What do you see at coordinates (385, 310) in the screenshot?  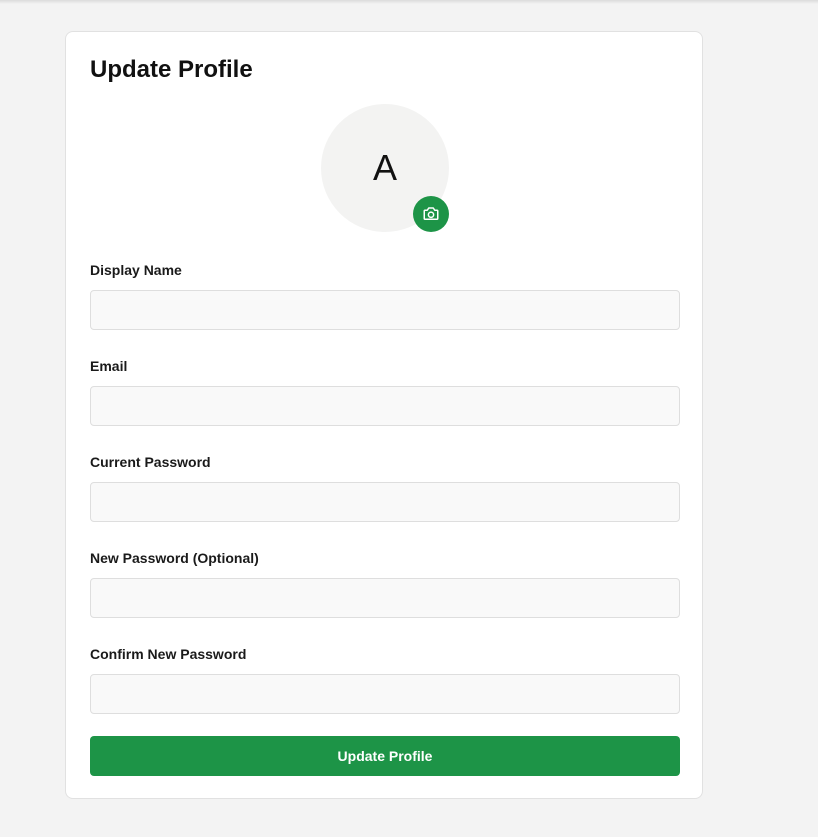 I see `display-name-input` at bounding box center [385, 310].